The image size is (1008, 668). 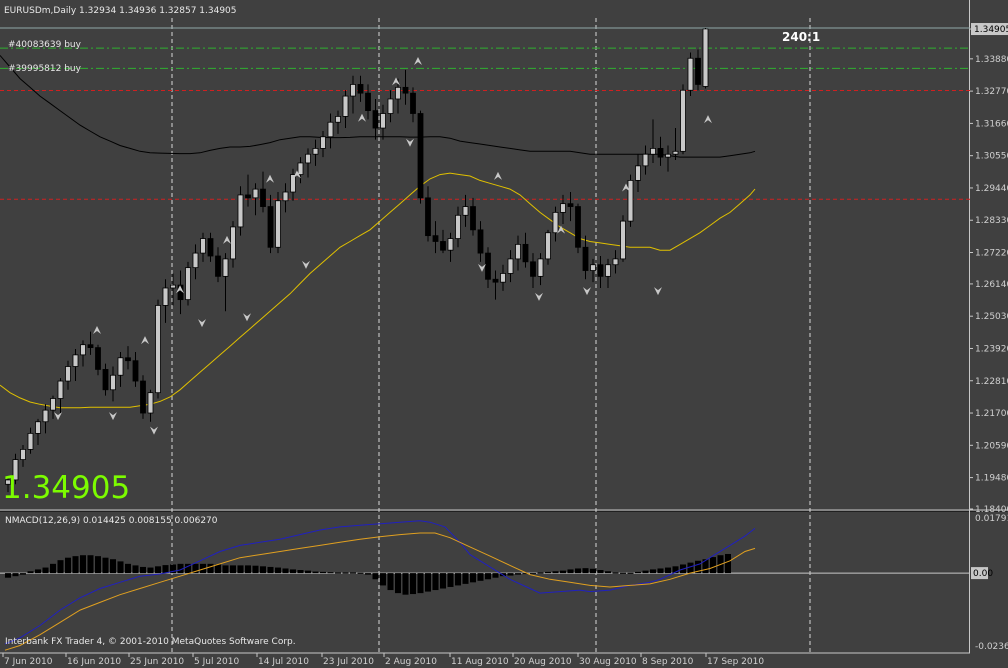 I want to click on time-tick-label: 2 Aug 2010, so click(x=411, y=662).